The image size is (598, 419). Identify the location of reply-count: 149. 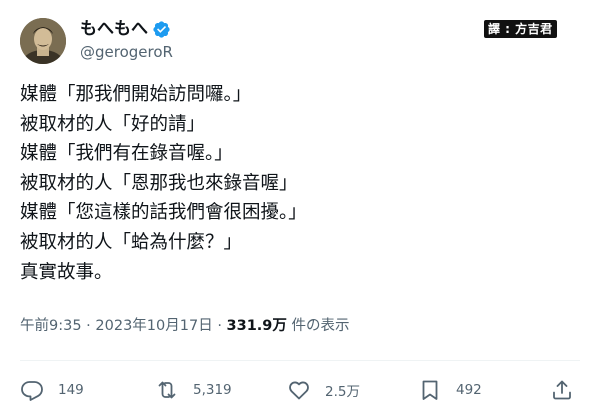
(71, 390).